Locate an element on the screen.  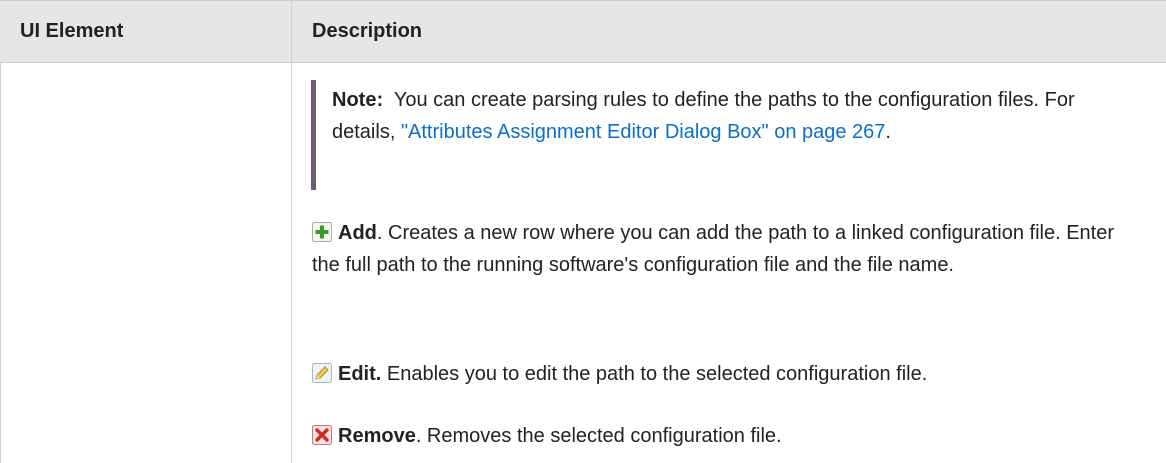
table-left-border is located at coordinates (0, 263).